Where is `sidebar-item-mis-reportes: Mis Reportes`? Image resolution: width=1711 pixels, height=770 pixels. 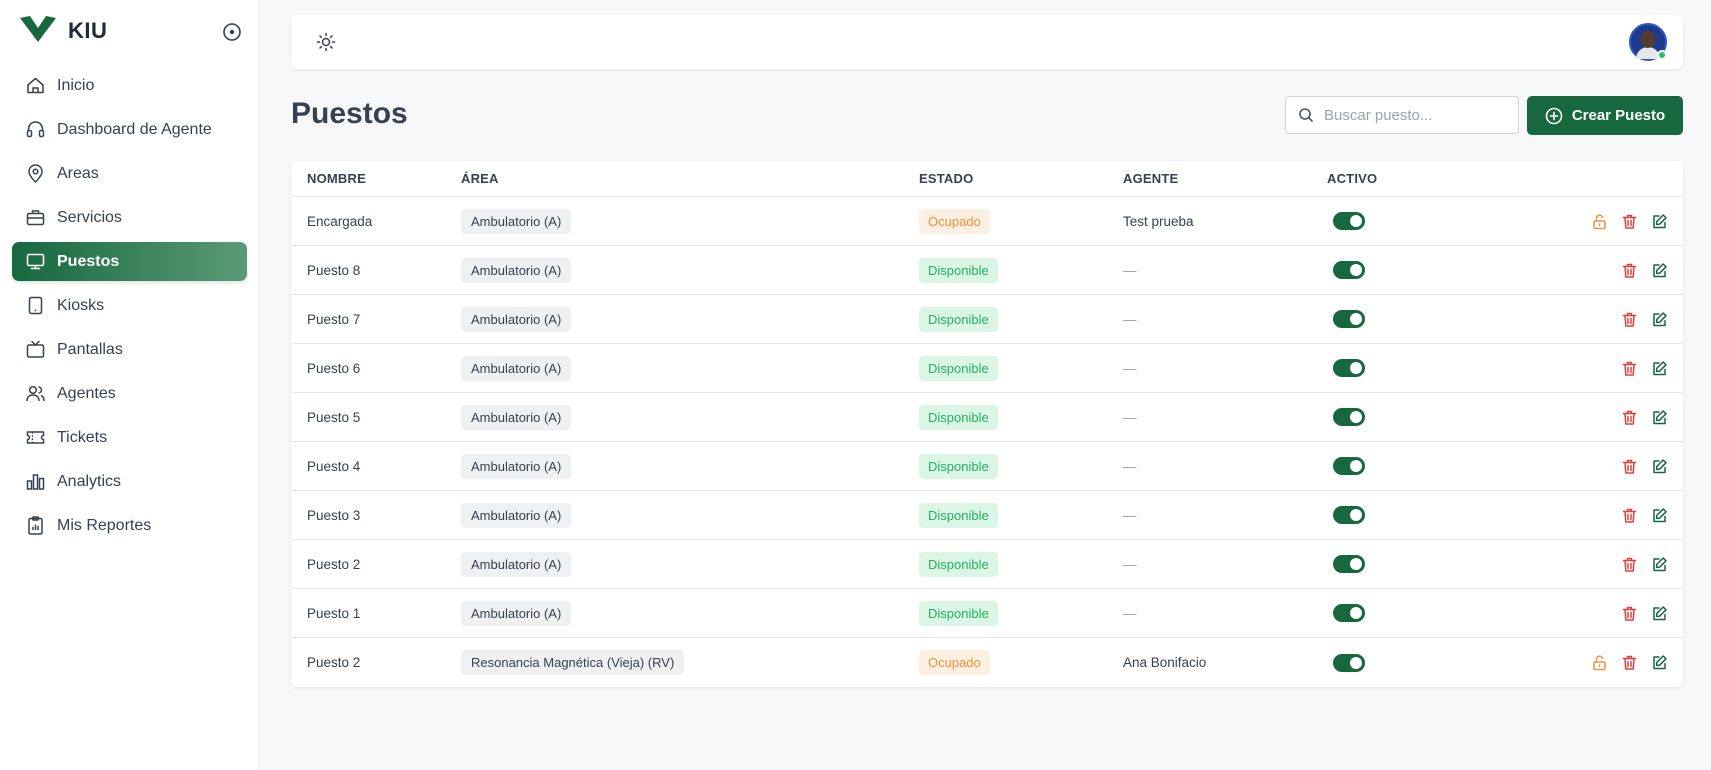 sidebar-item-mis-reportes: Mis Reportes is located at coordinates (129, 525).